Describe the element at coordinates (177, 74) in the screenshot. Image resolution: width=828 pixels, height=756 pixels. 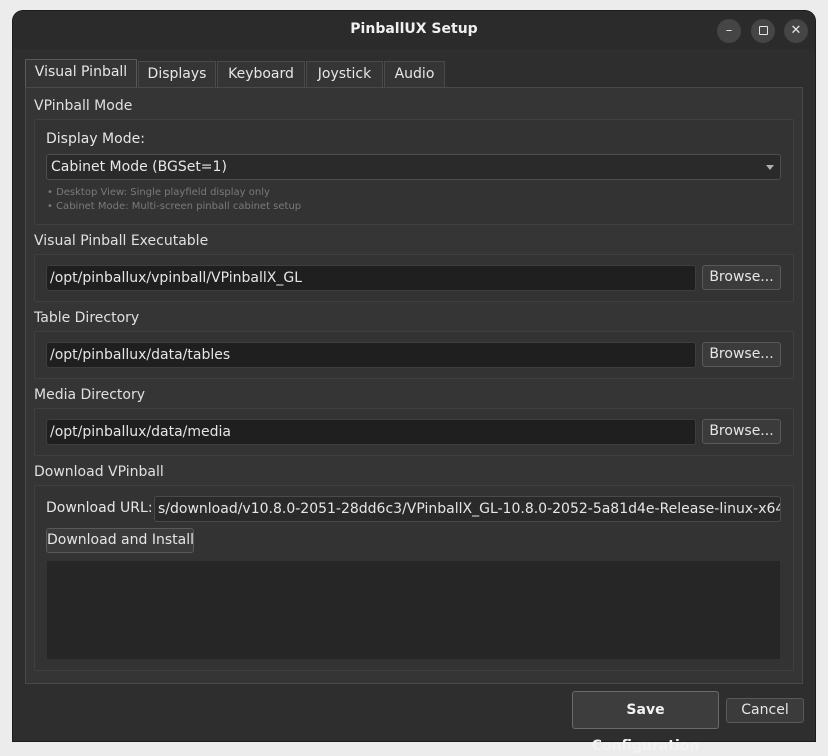
I see `tab-displays: Displays` at that location.